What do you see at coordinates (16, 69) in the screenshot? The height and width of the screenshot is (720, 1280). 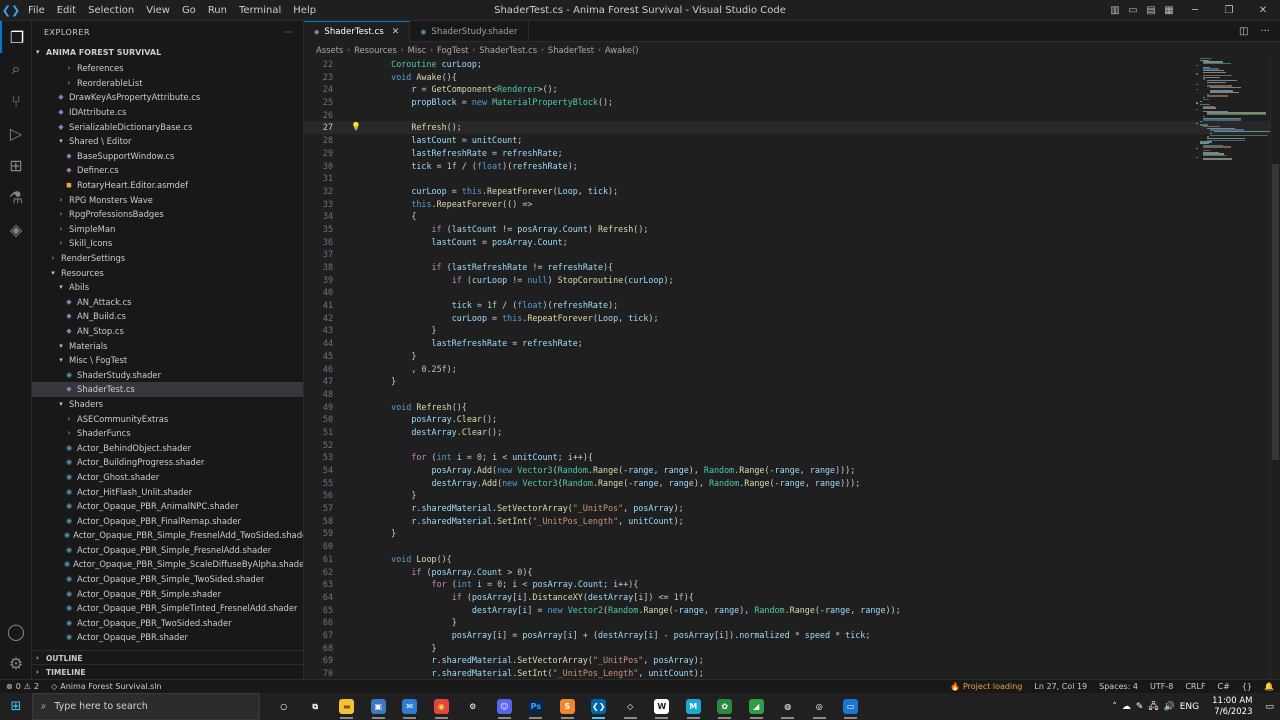 I see `search-icon: ⌕` at bounding box center [16, 69].